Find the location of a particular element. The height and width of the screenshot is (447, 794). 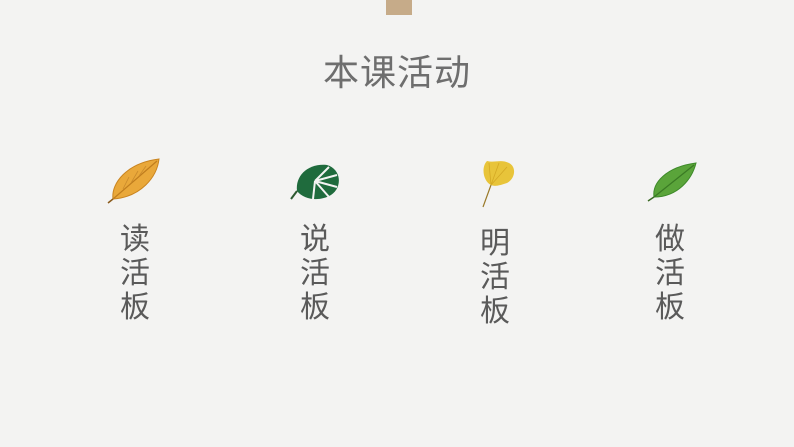

activity-label: 做 活 板 is located at coordinates (670, 273).